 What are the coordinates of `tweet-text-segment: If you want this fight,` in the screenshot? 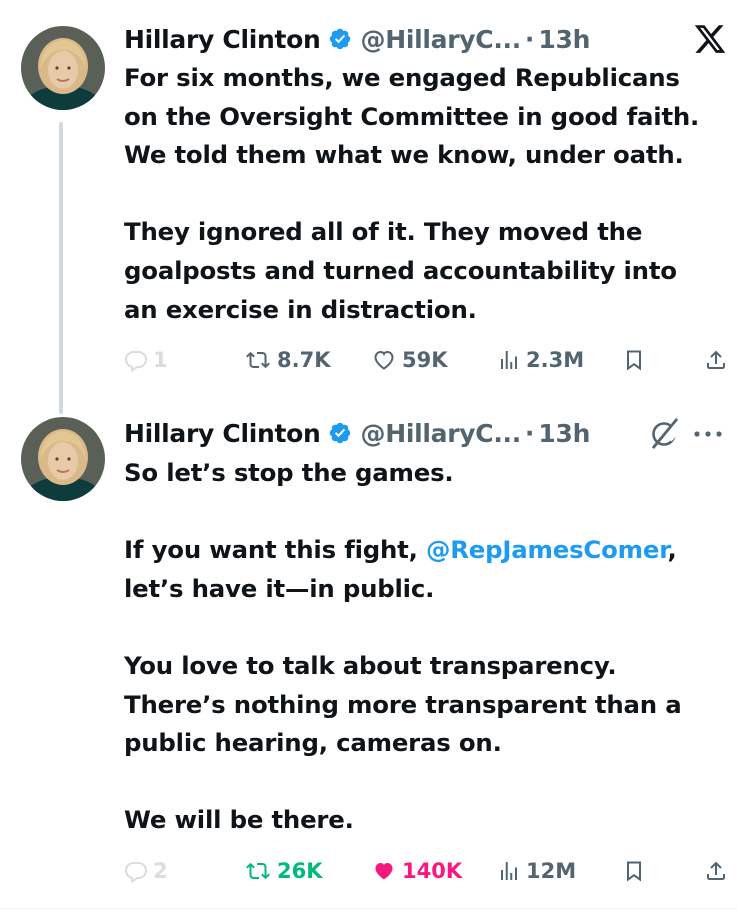 It's located at (275, 550).